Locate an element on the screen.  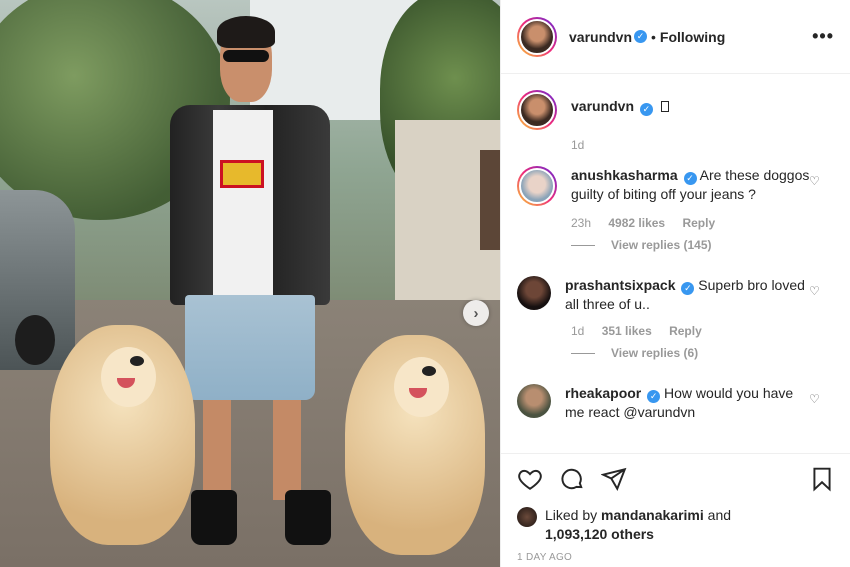
liked-by-prefix: Liked by is located at coordinates (571, 515).